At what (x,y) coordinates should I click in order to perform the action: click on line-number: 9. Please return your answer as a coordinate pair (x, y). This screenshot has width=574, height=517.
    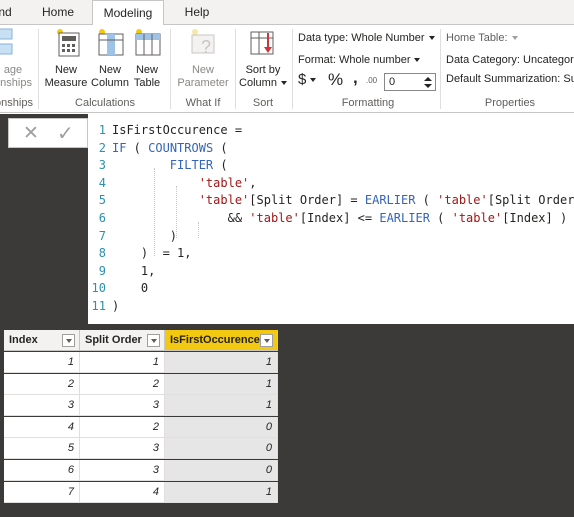
    Looking at the image, I should click on (102, 270).